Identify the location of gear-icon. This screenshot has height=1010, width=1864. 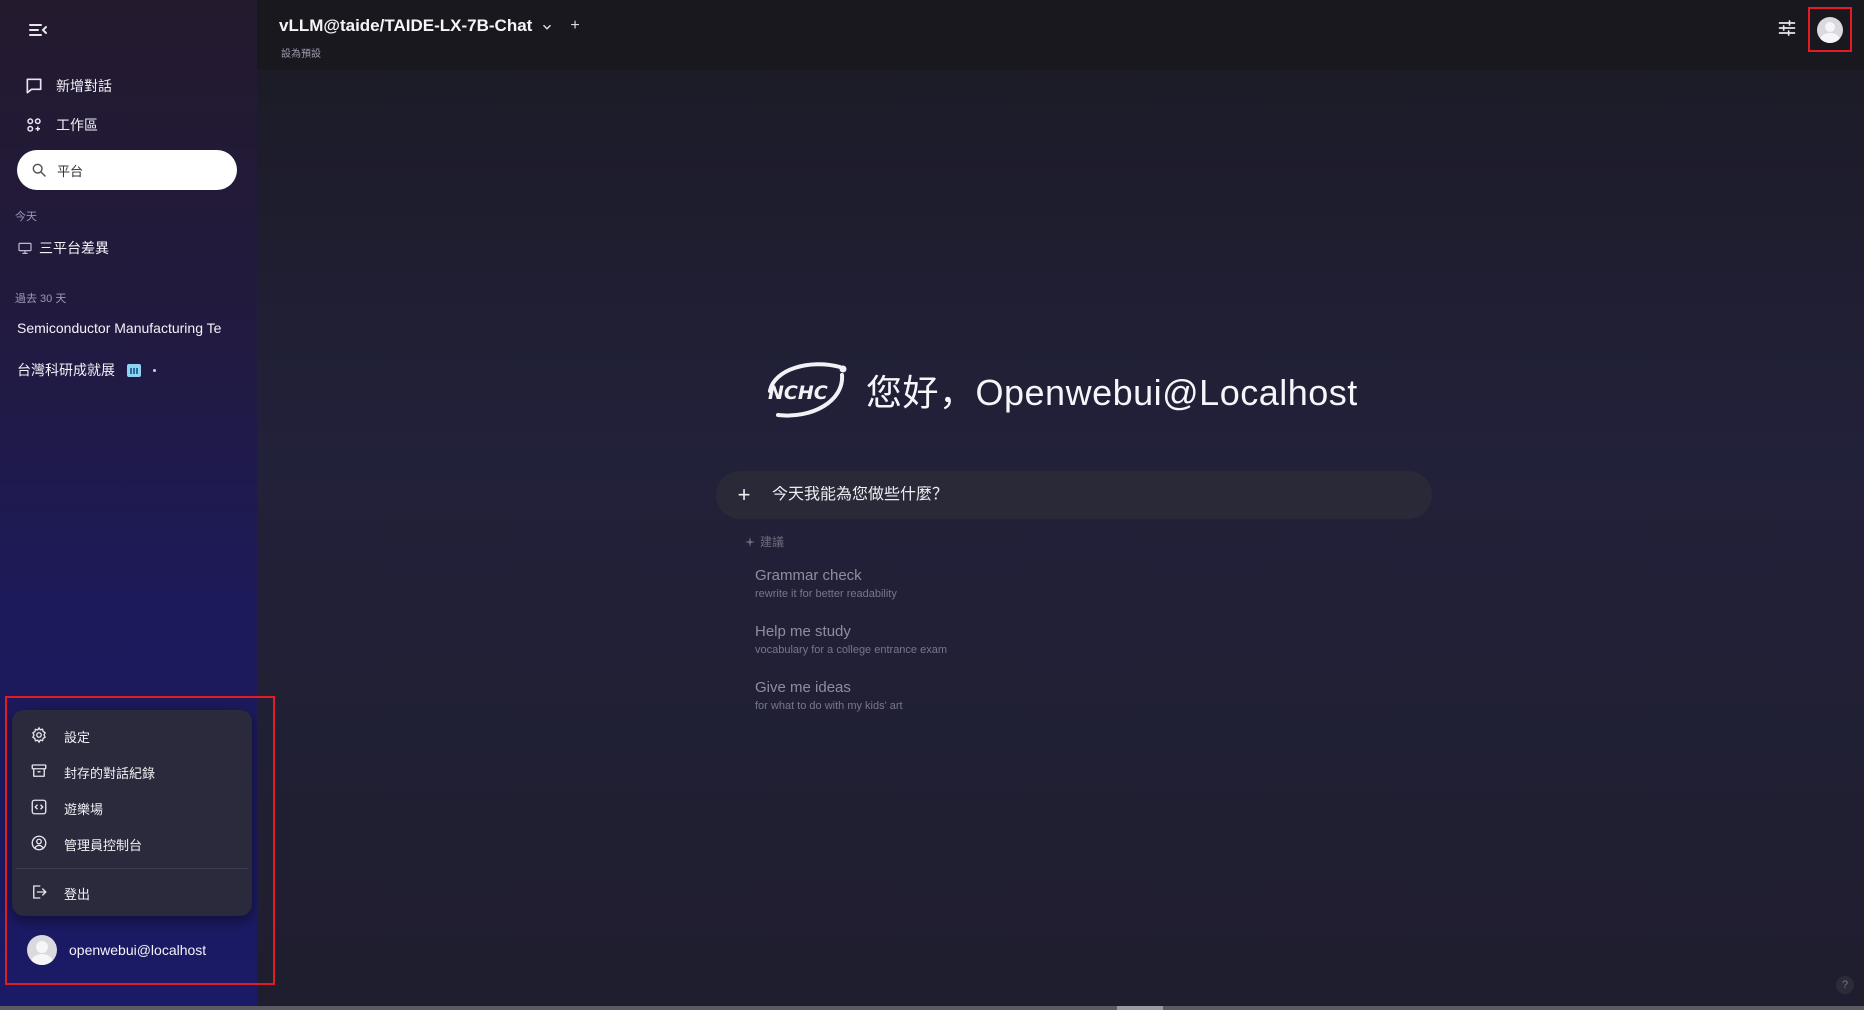
(40, 736).